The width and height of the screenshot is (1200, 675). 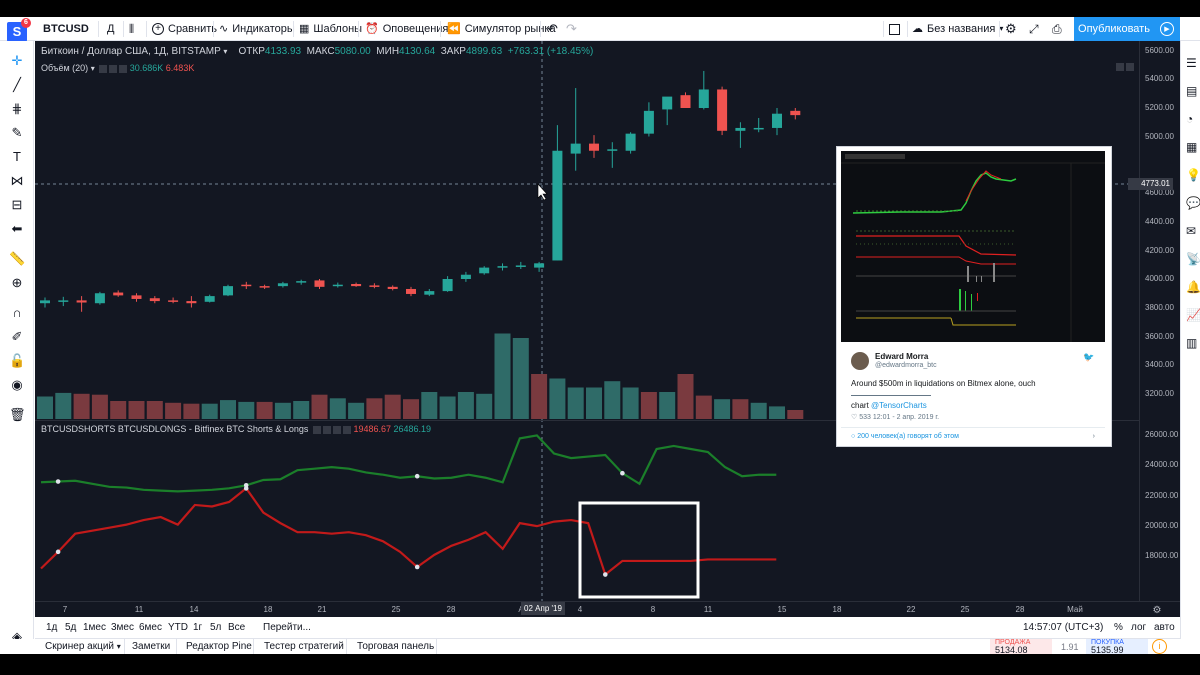 What do you see at coordinates (1193, 119) in the screenshot?
I see `alerts-clock-icon: ◔` at bounding box center [1193, 119].